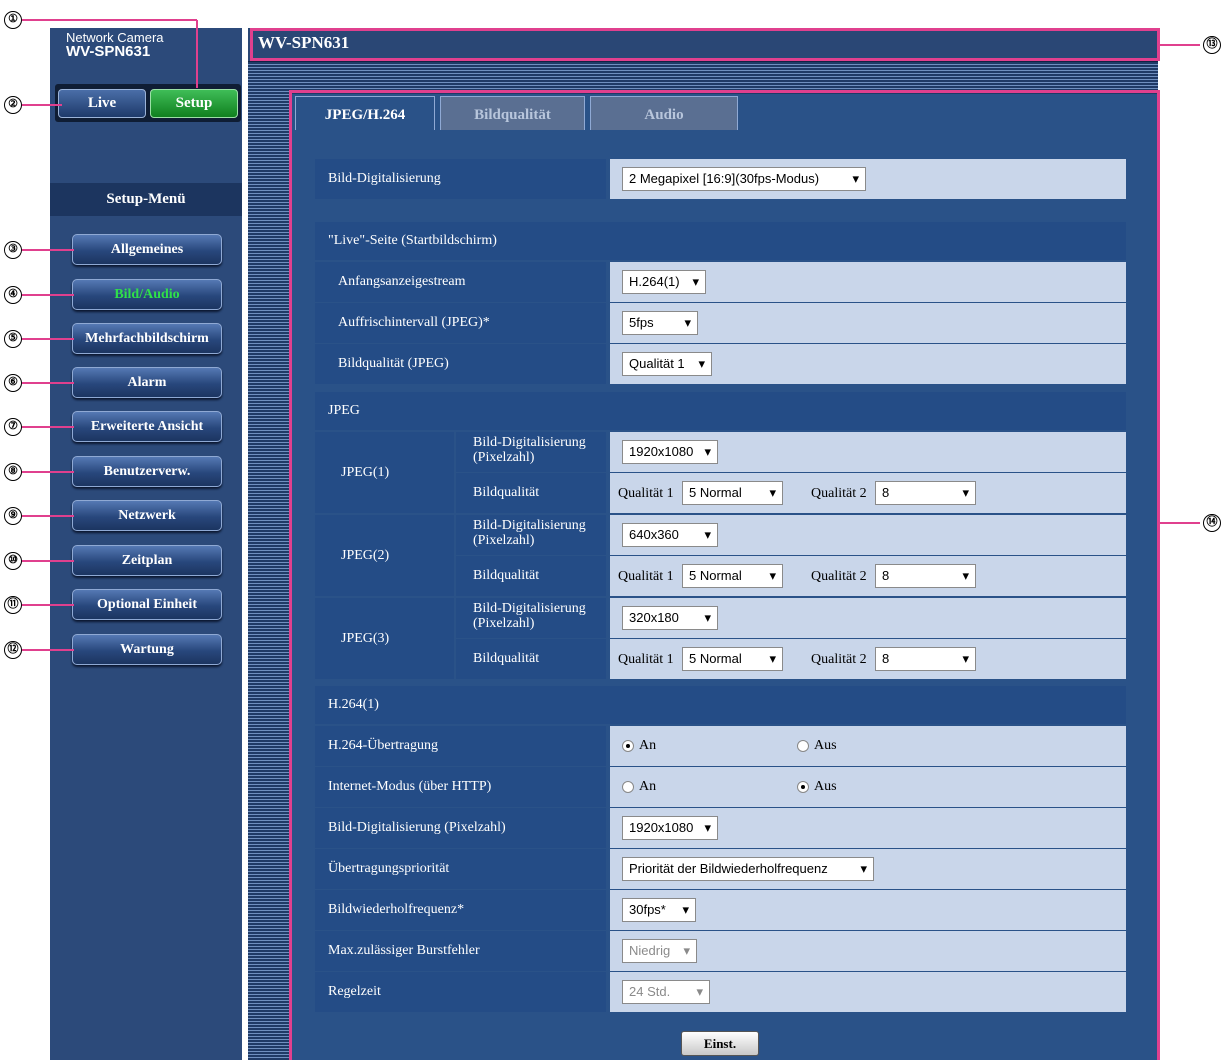 Image resolution: width=1231 pixels, height=1060 pixels. Describe the element at coordinates (1212, 523) in the screenshot. I see `callout-14: ⑭` at that location.